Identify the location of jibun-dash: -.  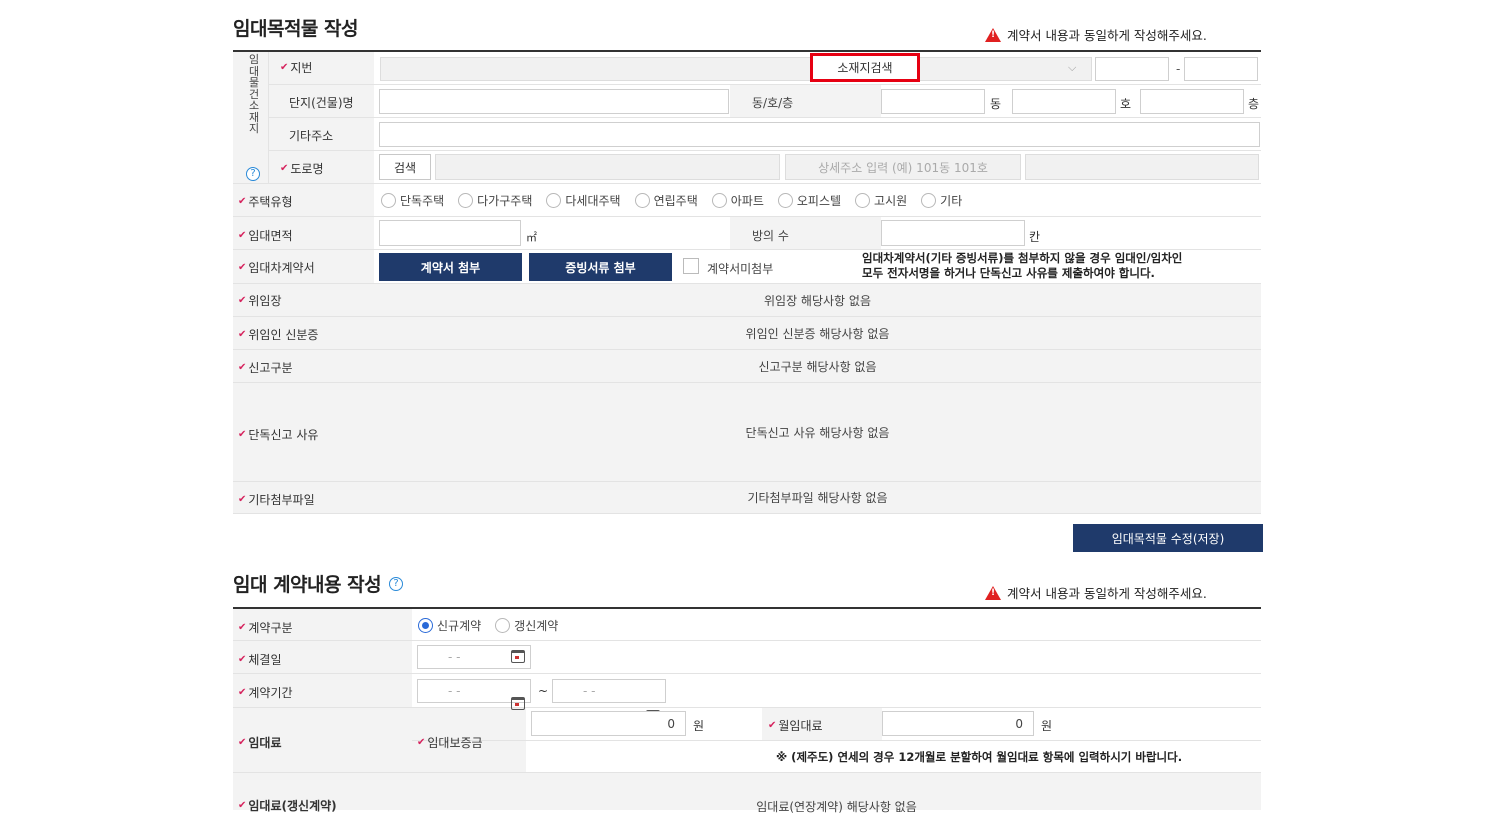
(1178, 69).